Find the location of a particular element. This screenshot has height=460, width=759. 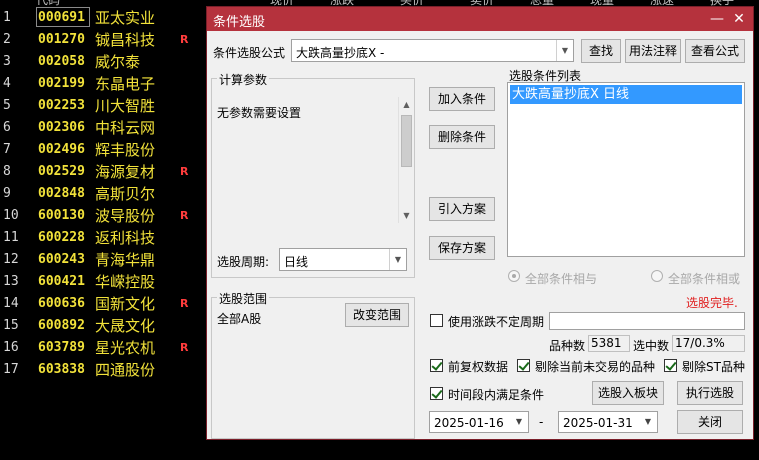

stock-code: 002058 is located at coordinates (61, 61).